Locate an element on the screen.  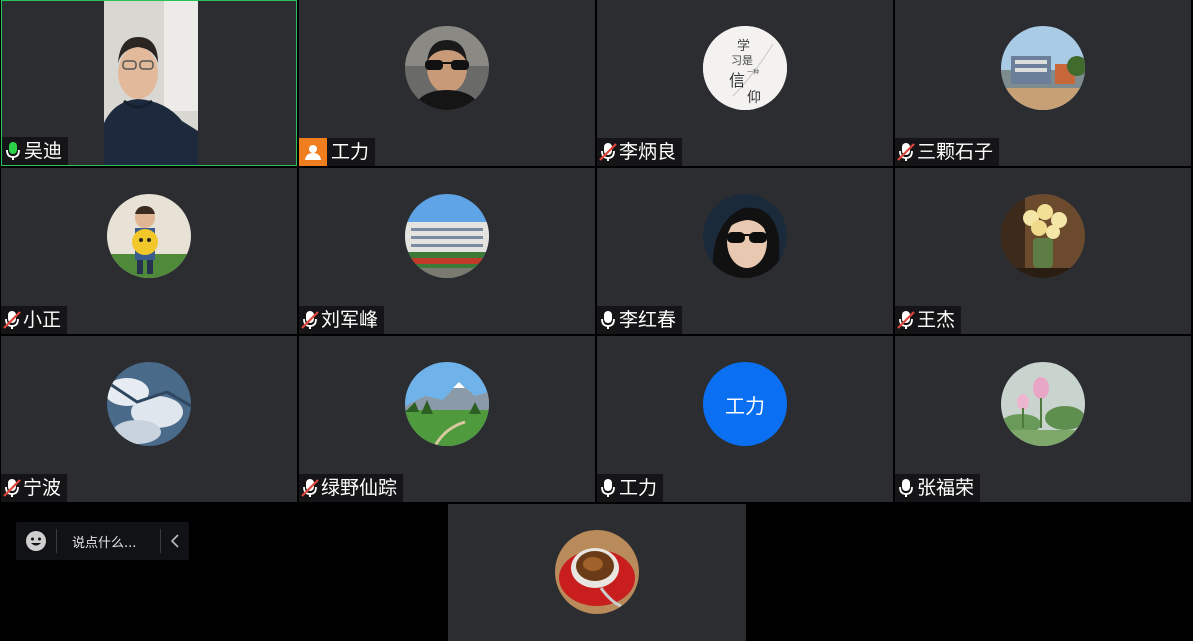
participant-tile: 三颗石子 is located at coordinates (1043, 83).